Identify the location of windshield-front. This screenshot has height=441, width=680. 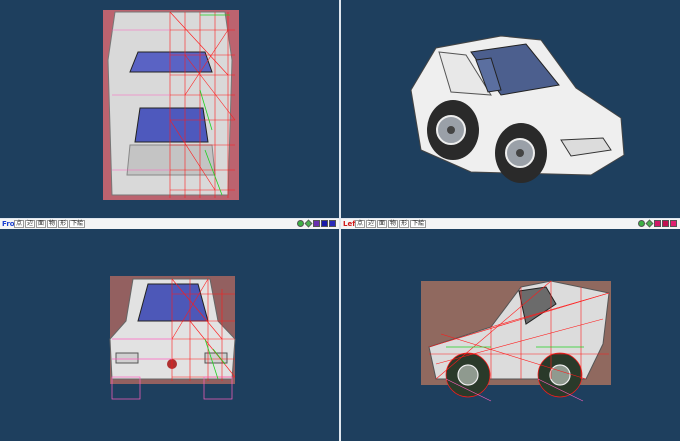
(173, 302).